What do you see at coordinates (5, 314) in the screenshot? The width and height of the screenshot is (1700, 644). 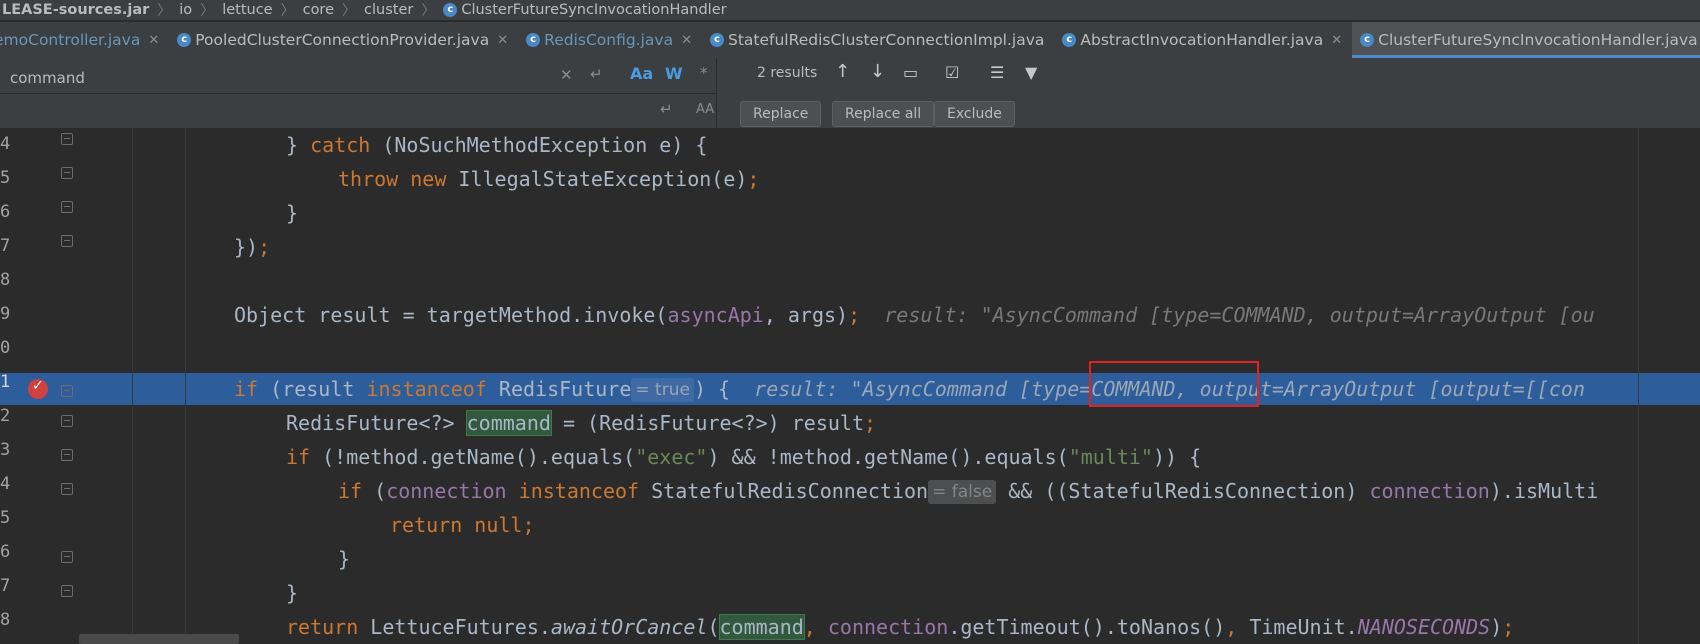 I see `line-number: 9` at bounding box center [5, 314].